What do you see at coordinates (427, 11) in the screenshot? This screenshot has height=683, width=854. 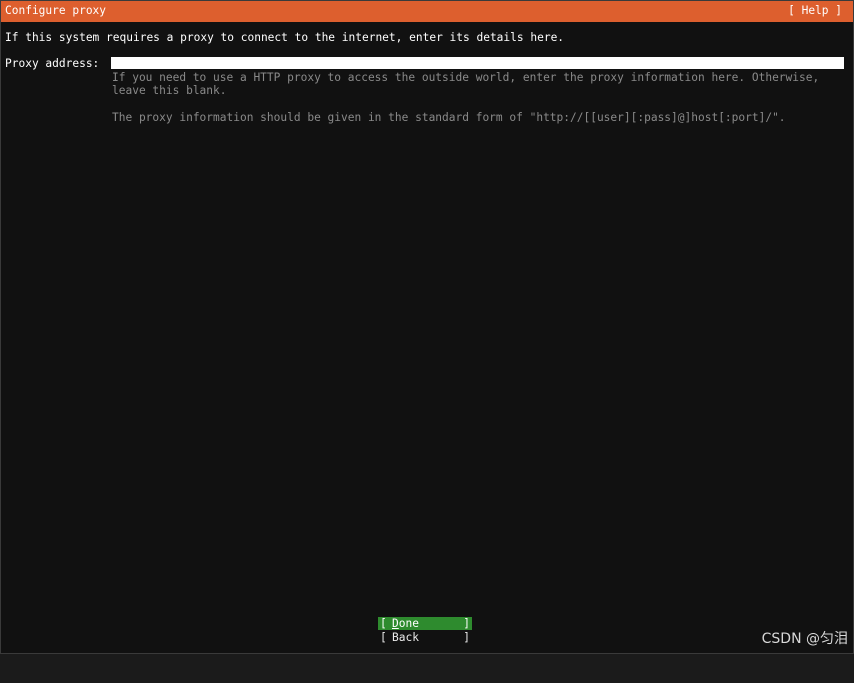 I see `title-bar: Configure proxy [ Help ]` at bounding box center [427, 11].